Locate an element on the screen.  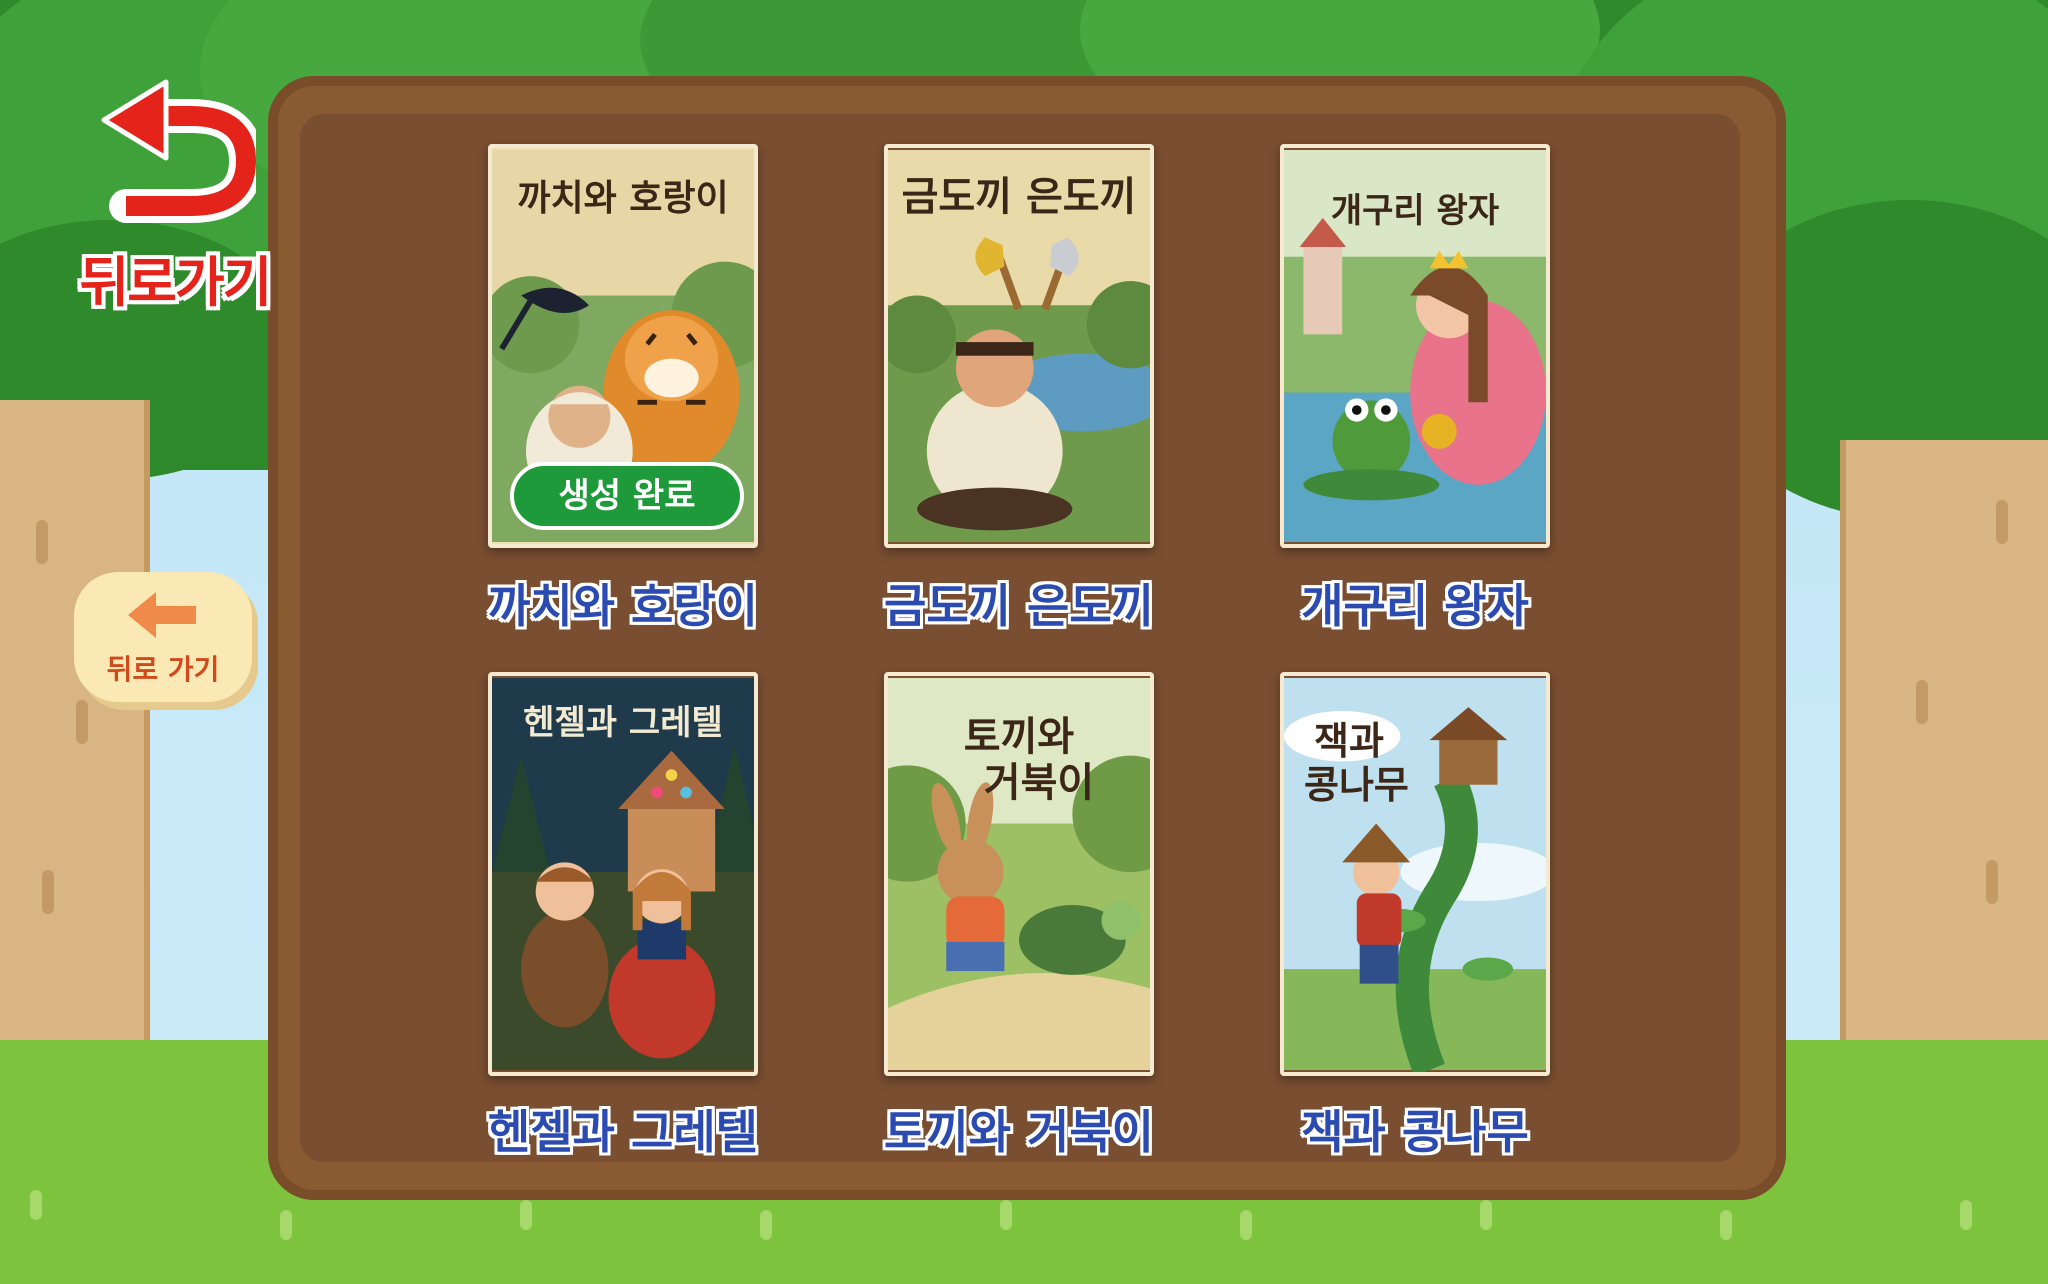
back-button: 뒤로가기 is located at coordinates (175, 196).